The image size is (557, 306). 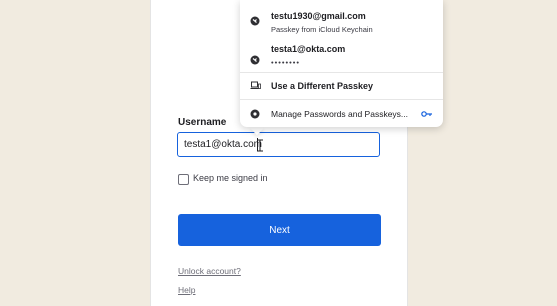 I want to click on passkey-title: testu1930@gmail.com, so click(x=318, y=16).